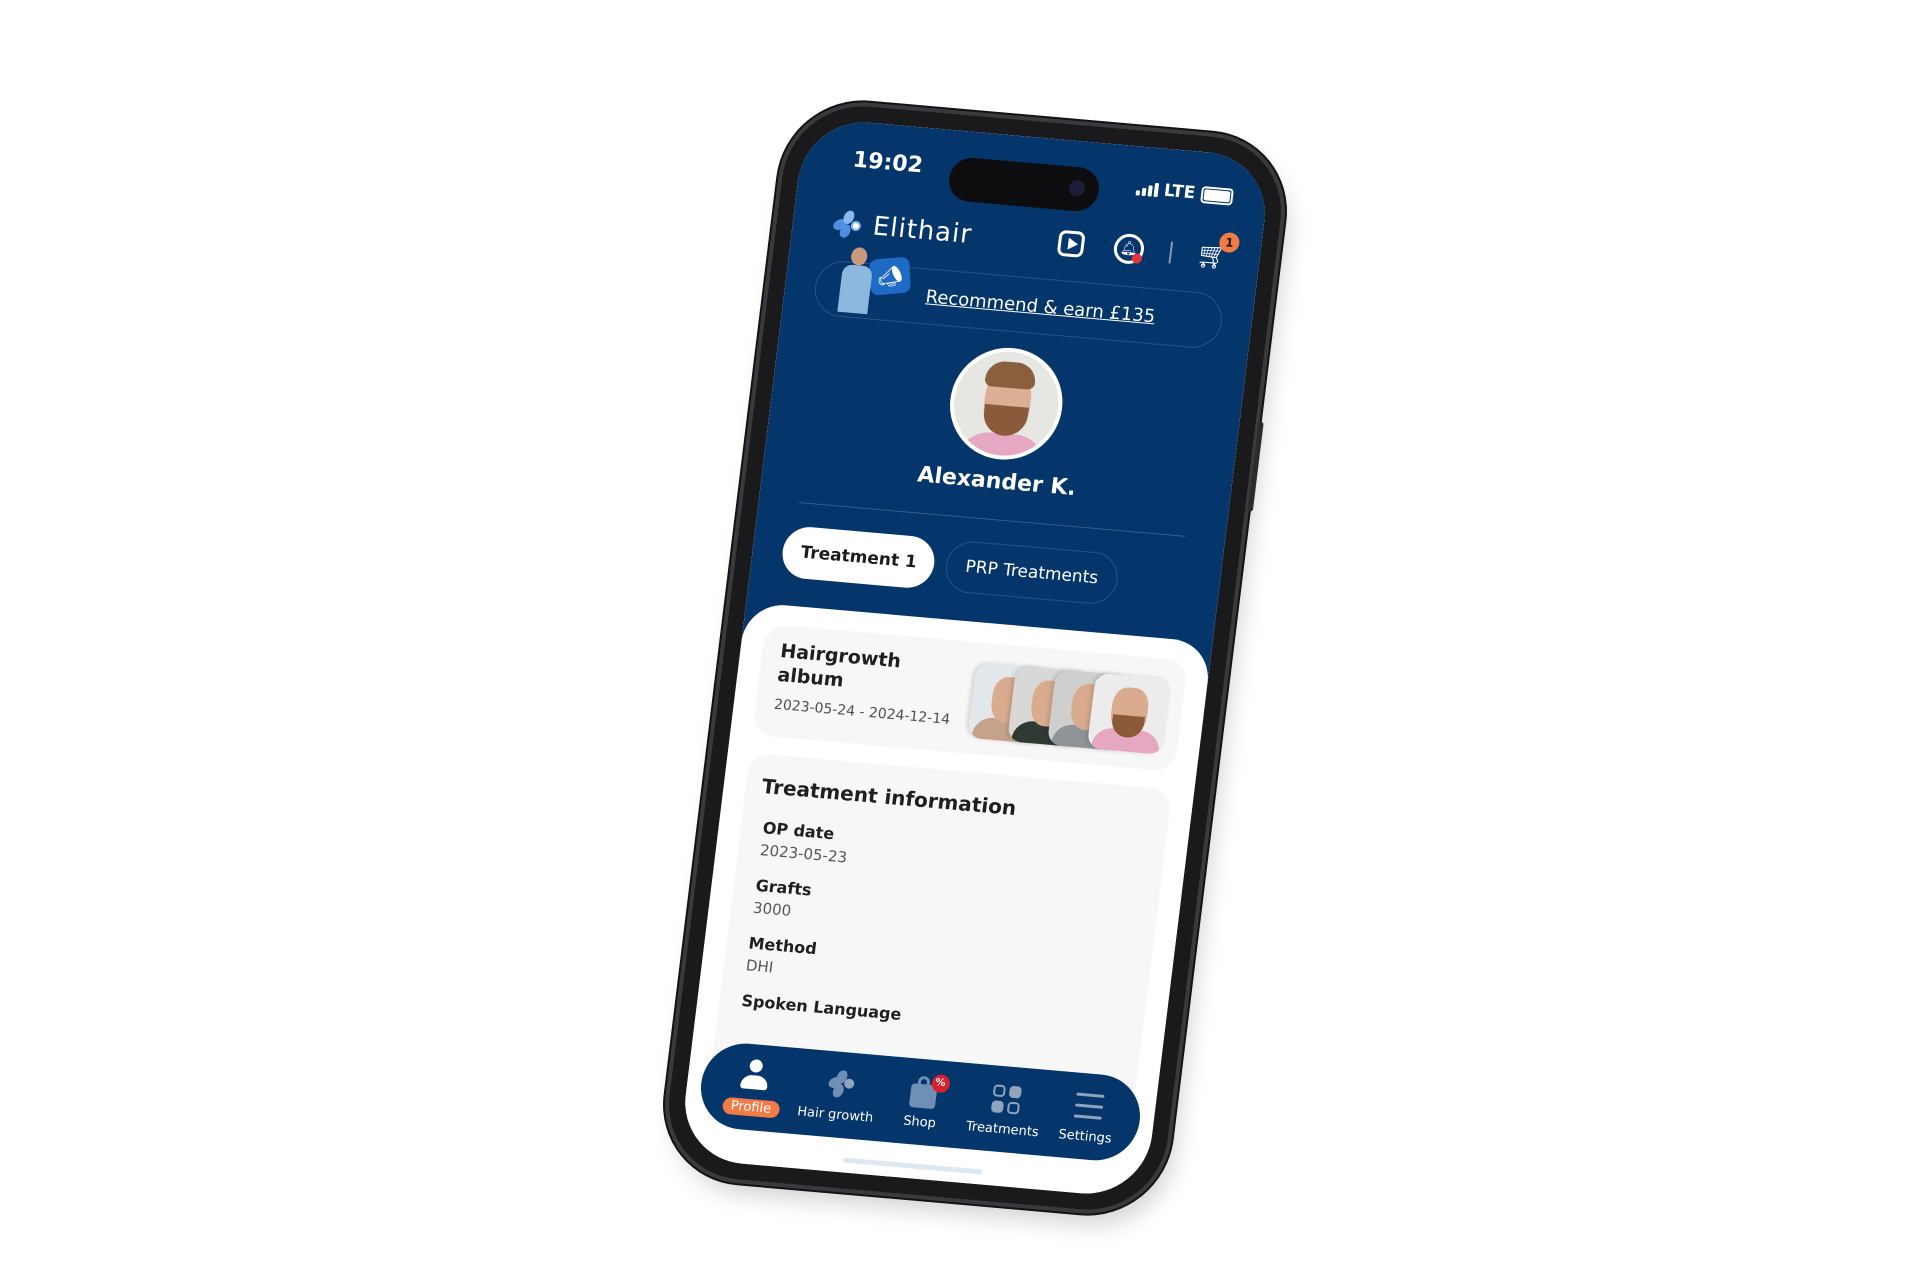  Describe the element at coordinates (858, 557) in the screenshot. I see `tab-treatment-1: Treatment 1` at that location.